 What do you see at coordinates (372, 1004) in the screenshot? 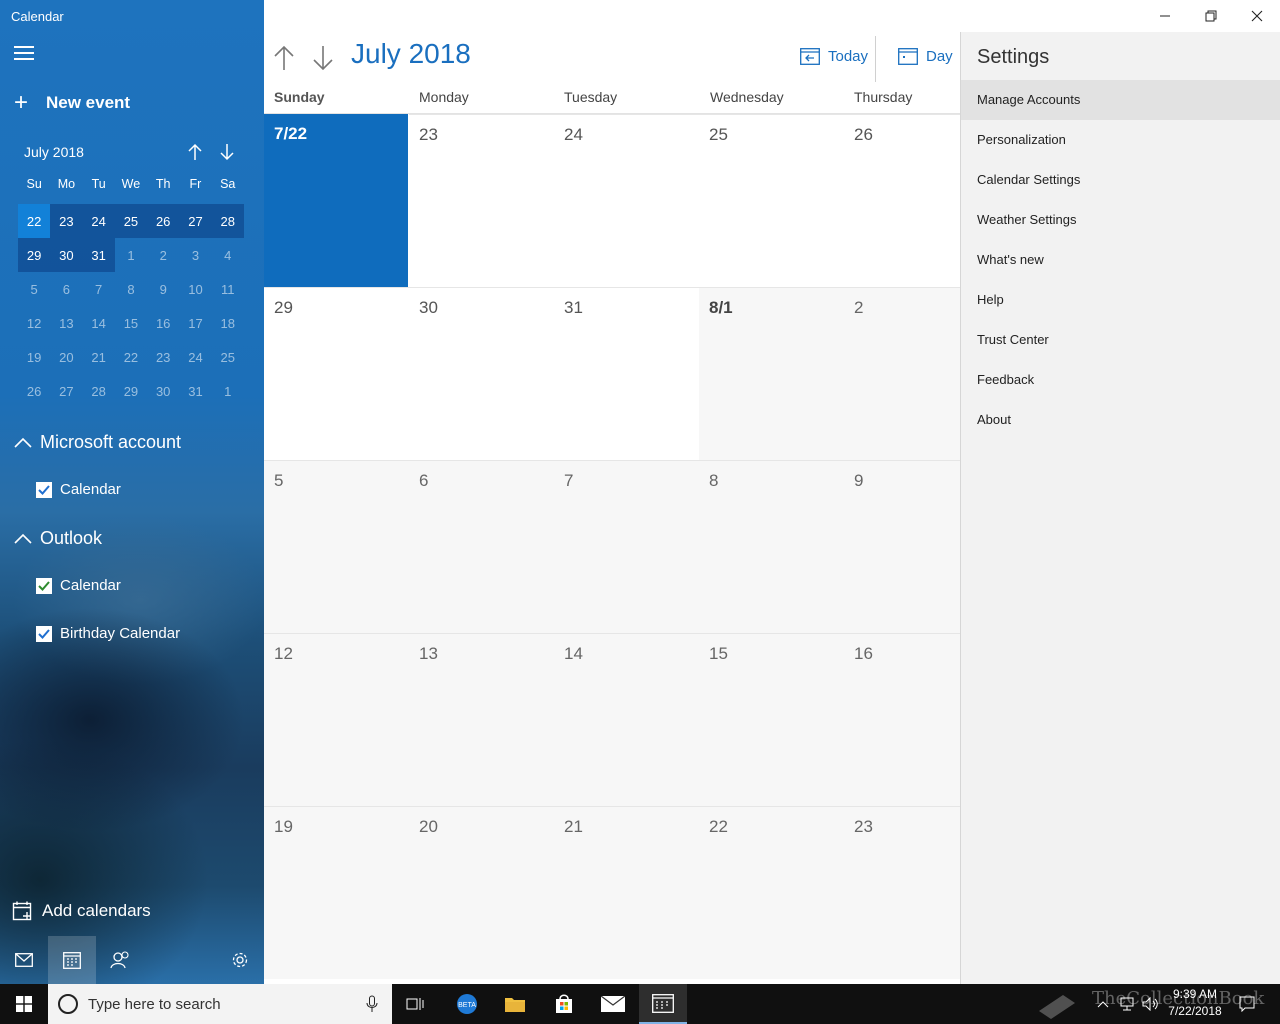
I see `microphone-icon` at bounding box center [372, 1004].